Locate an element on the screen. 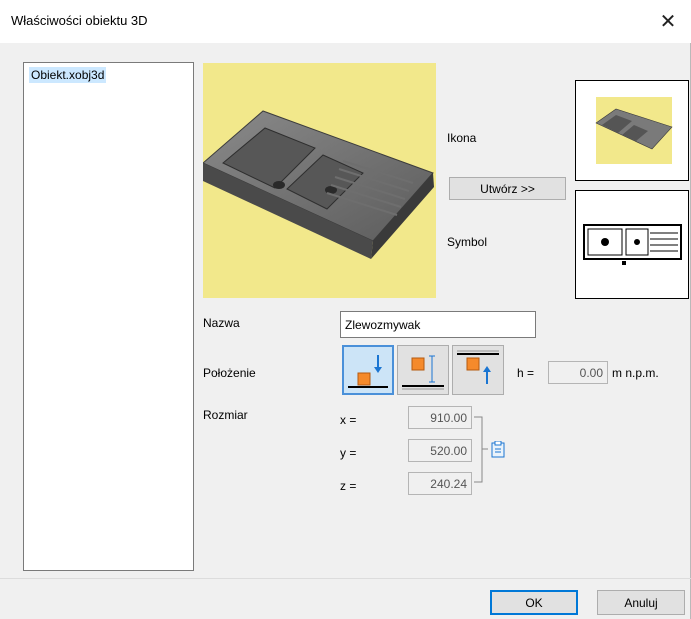 Image resolution: width=691 pixels, height=619 pixels. position-floor-button is located at coordinates (368, 370).